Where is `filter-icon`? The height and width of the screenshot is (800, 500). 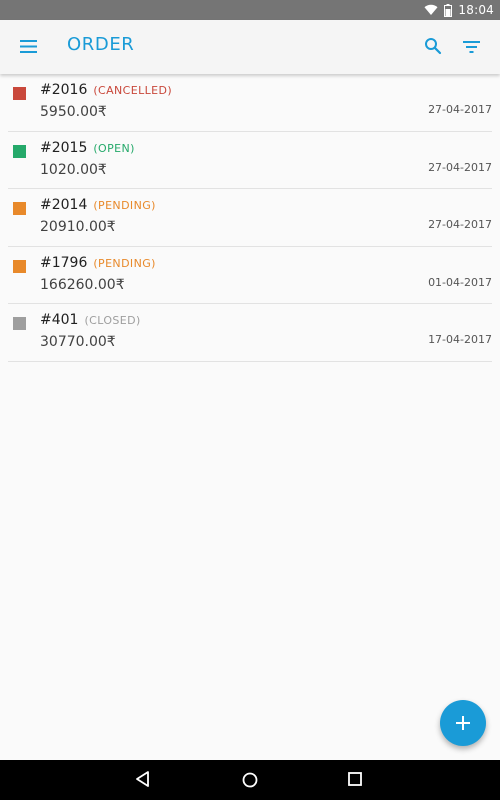
filter-icon is located at coordinates (471, 47).